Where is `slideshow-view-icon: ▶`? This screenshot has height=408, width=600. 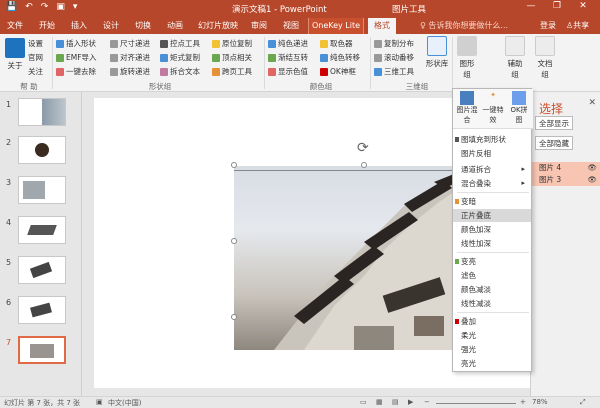
slideshow-view-icon: ▶ is located at coordinates (410, 402).